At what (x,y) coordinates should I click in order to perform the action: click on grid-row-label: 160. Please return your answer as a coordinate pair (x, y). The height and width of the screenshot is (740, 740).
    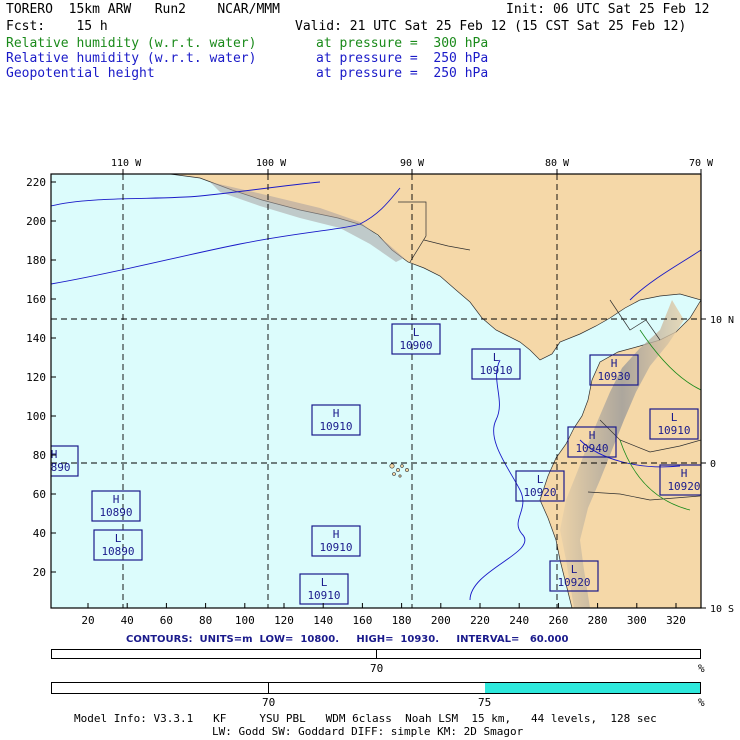
    Looking at the image, I should click on (36, 299).